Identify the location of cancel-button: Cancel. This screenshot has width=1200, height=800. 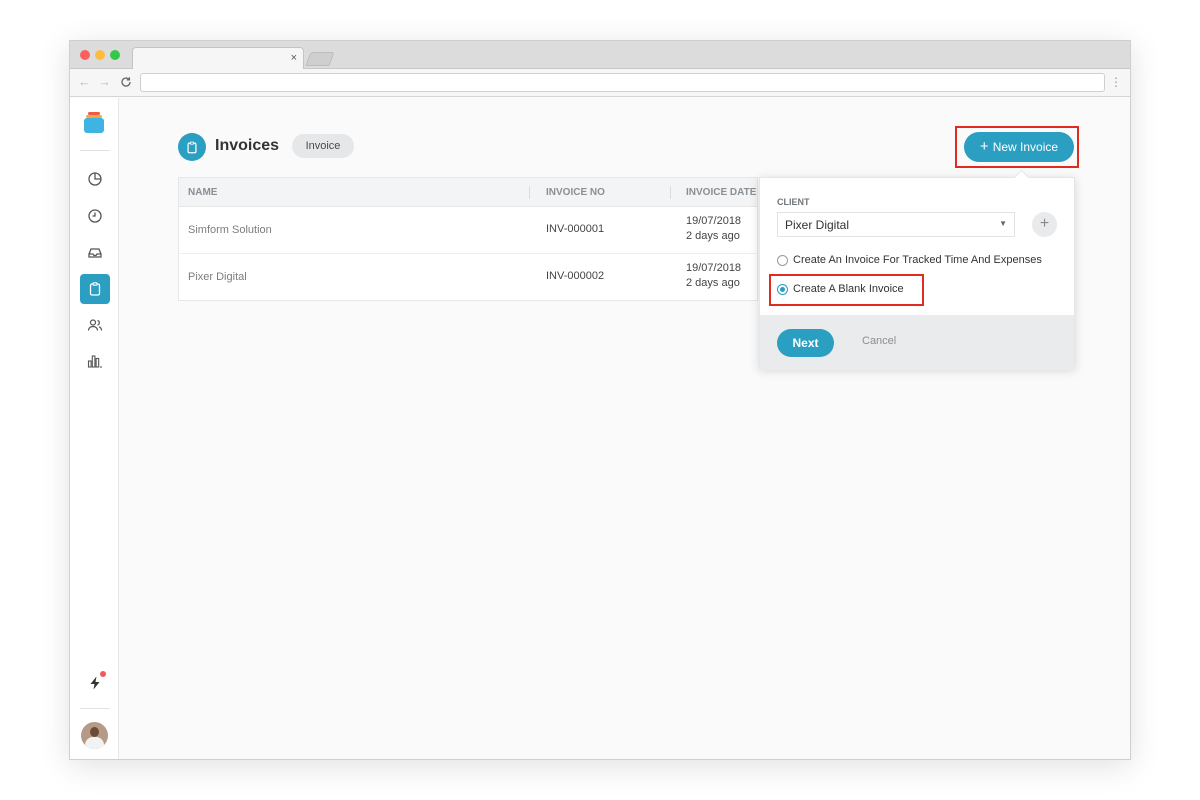
(879, 341).